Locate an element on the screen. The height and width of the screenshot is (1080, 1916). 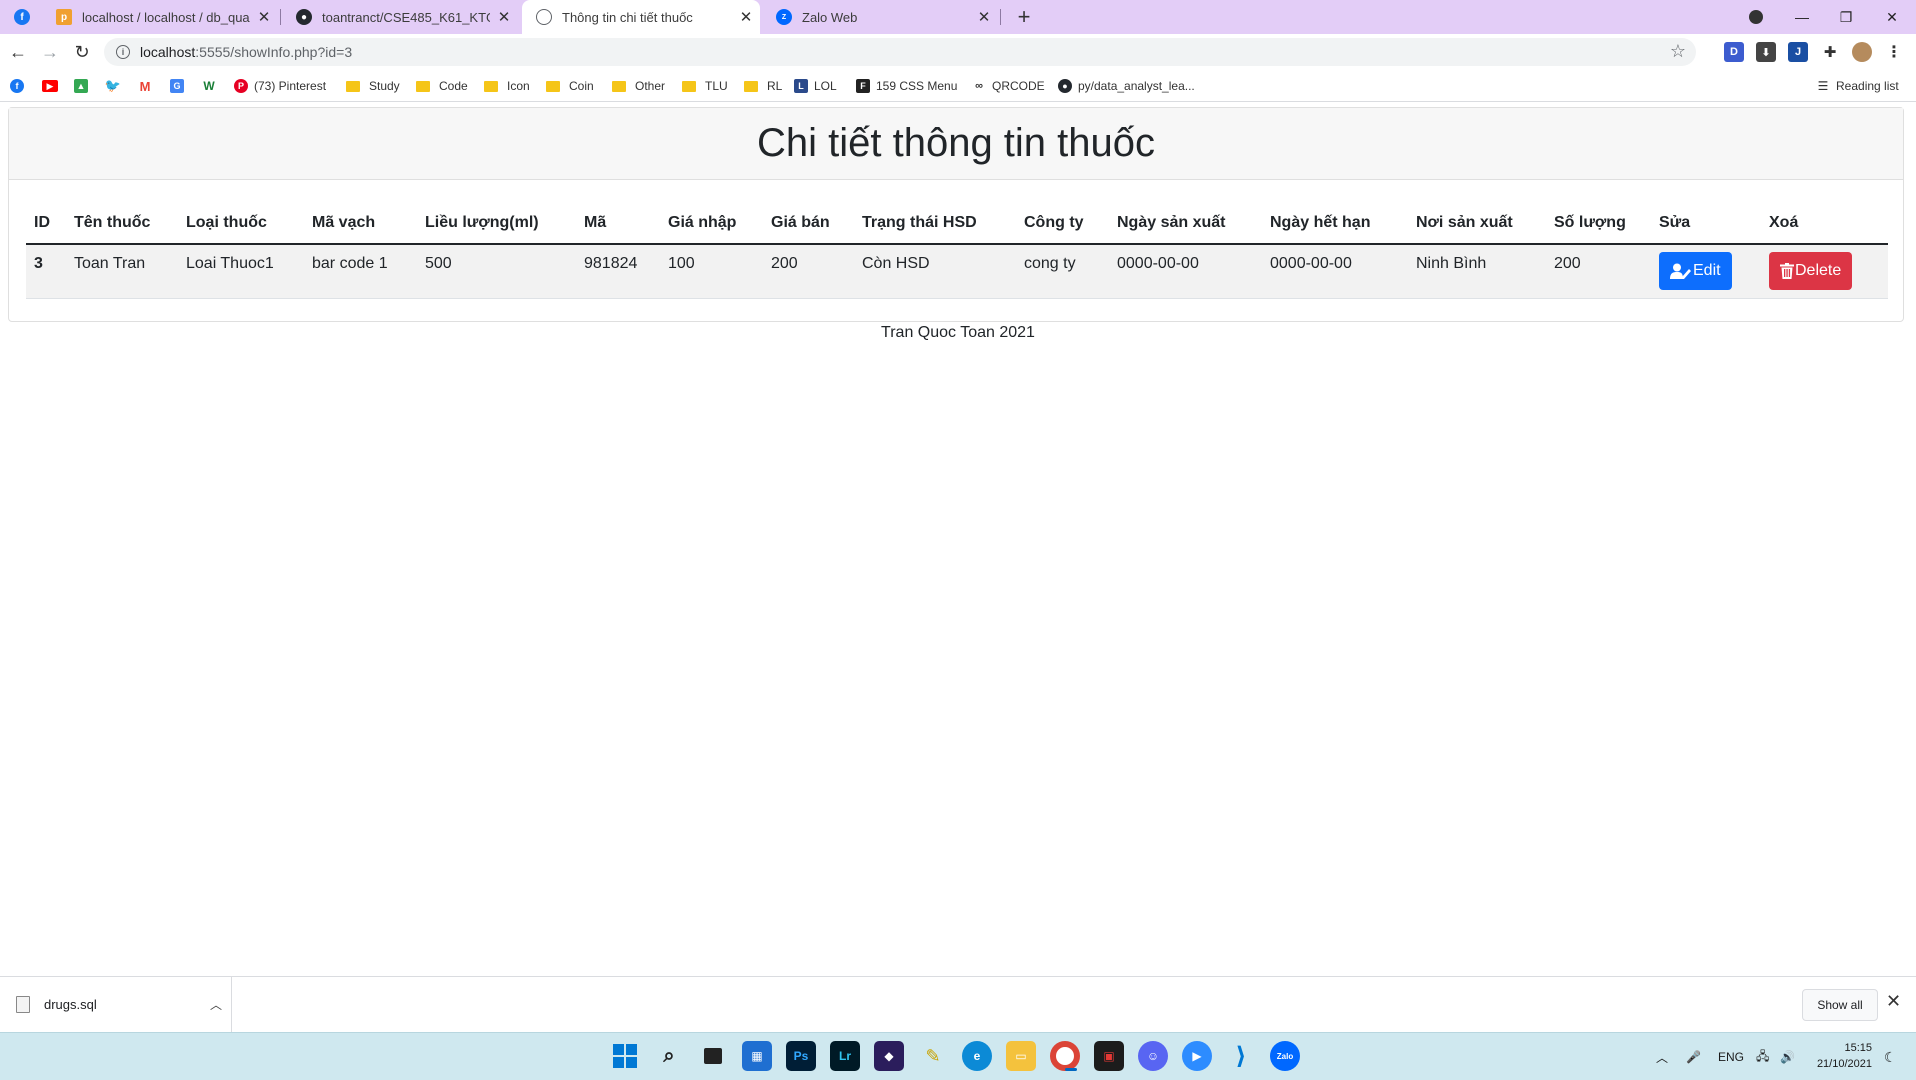
avatar is located at coordinates (1862, 52).